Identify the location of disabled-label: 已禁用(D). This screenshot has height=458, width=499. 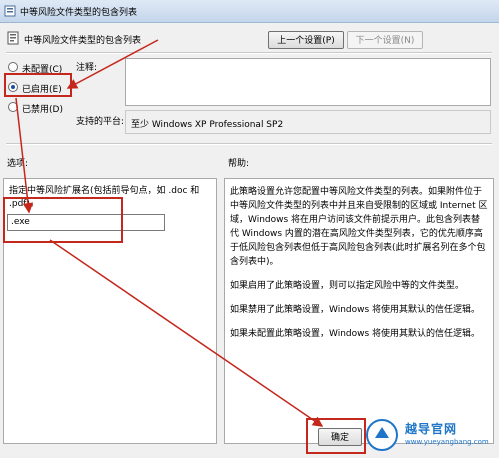
(42, 110).